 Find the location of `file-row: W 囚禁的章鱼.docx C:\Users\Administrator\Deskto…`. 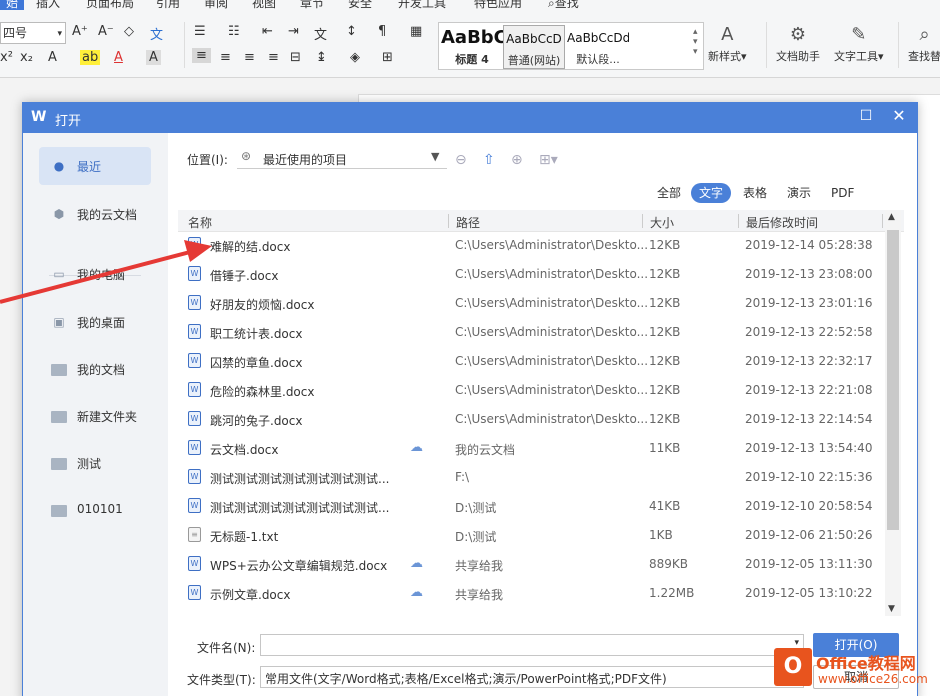

file-row: W 囚禁的章鱼.docx C:\Users\Administrator\Deskto… is located at coordinates (531, 361).